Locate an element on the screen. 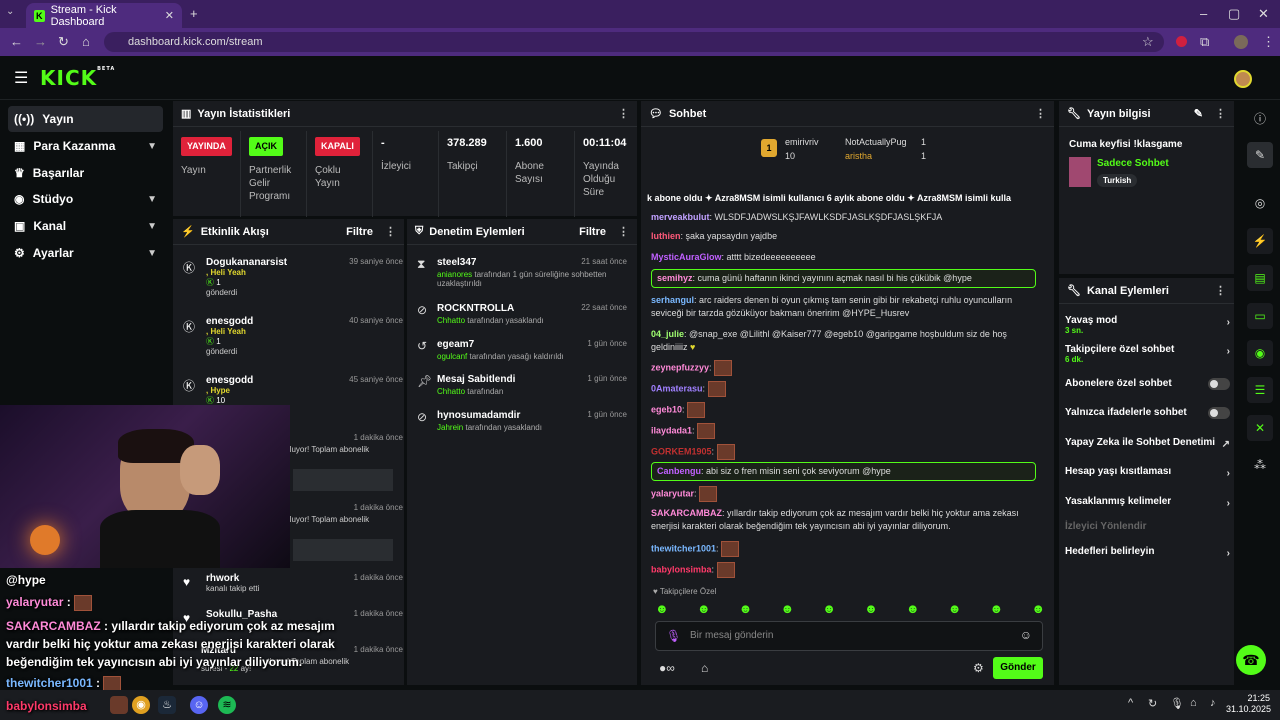 The width and height of the screenshot is (1280, 720). document-icon: ▤ is located at coordinates (1260, 278).